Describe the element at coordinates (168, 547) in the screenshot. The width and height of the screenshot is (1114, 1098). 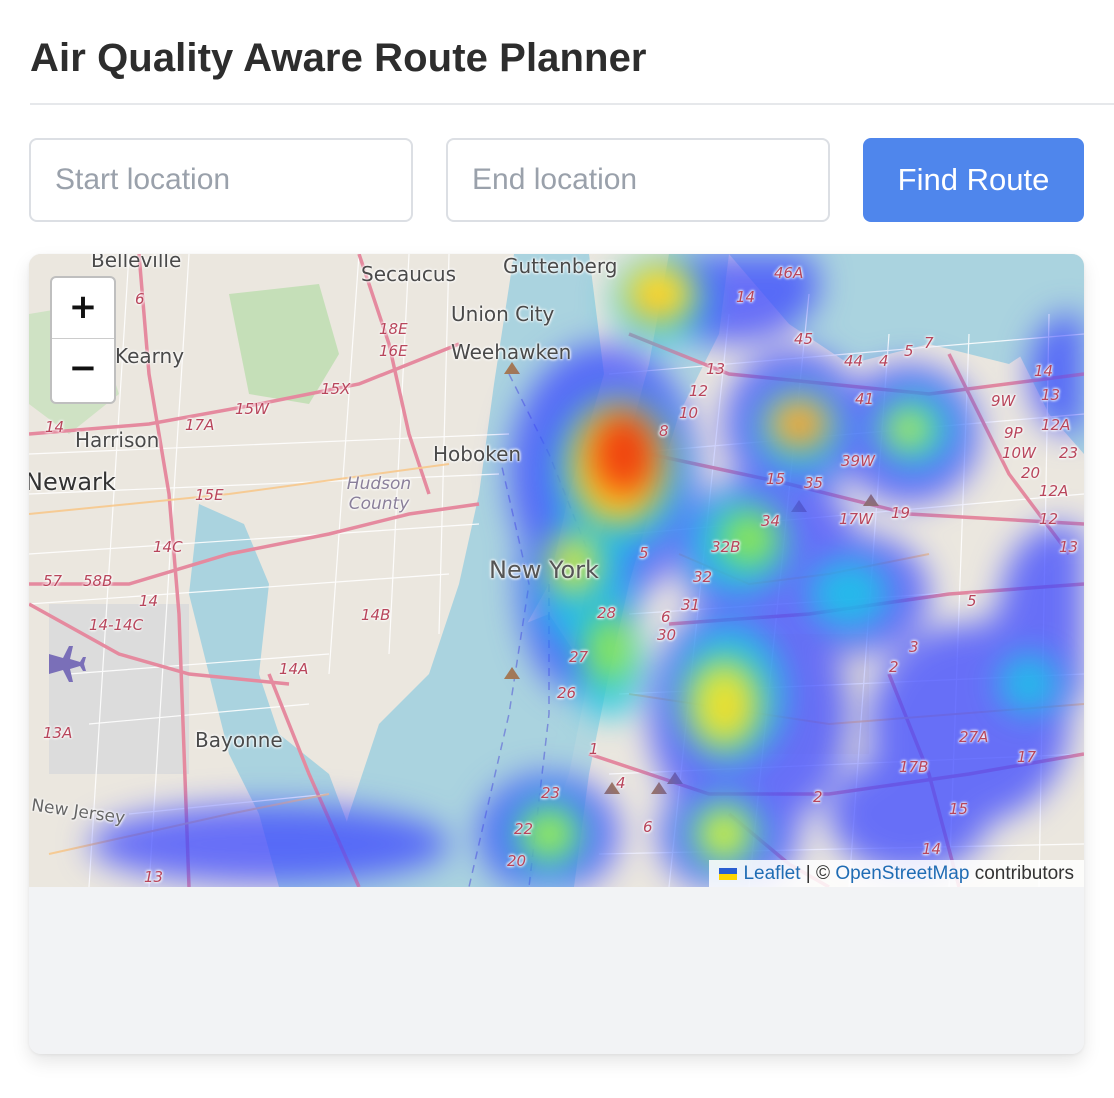
I see `road-label: 14C` at that location.